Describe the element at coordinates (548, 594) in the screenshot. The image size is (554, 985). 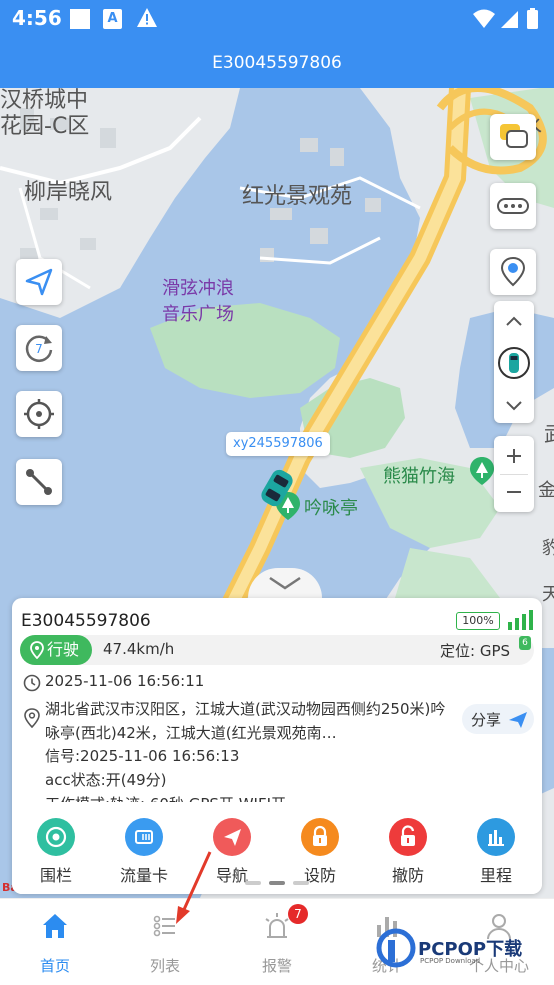
I see `map-label: 天` at that location.